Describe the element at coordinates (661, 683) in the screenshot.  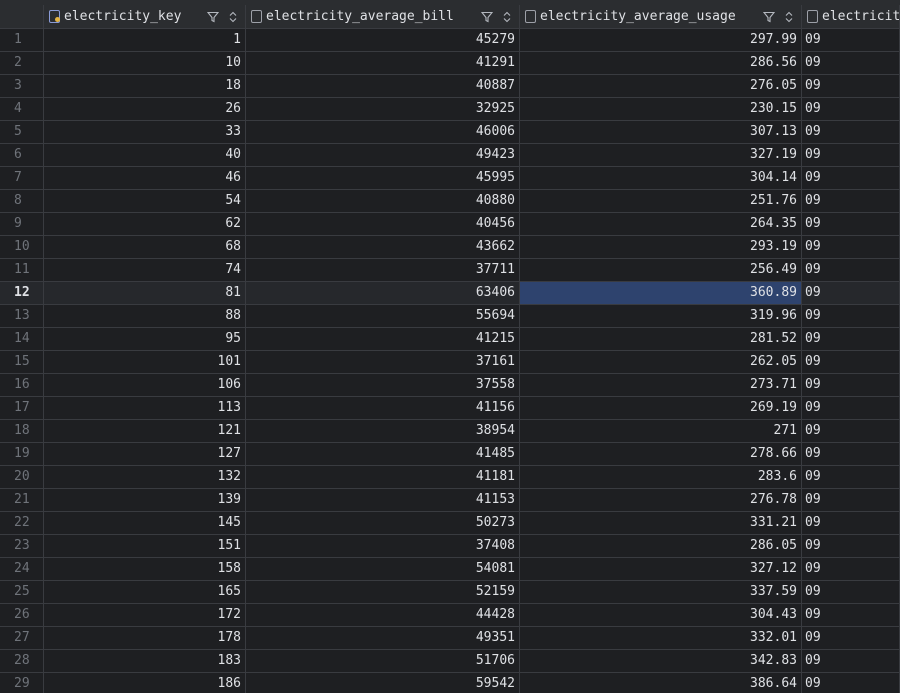
I see `electricity-average-usage-cell: 386.64` at that location.